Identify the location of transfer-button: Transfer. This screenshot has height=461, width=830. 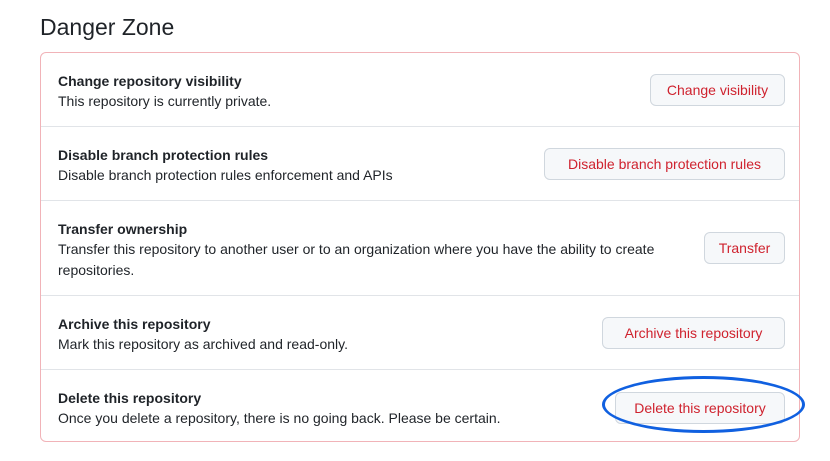
(744, 248).